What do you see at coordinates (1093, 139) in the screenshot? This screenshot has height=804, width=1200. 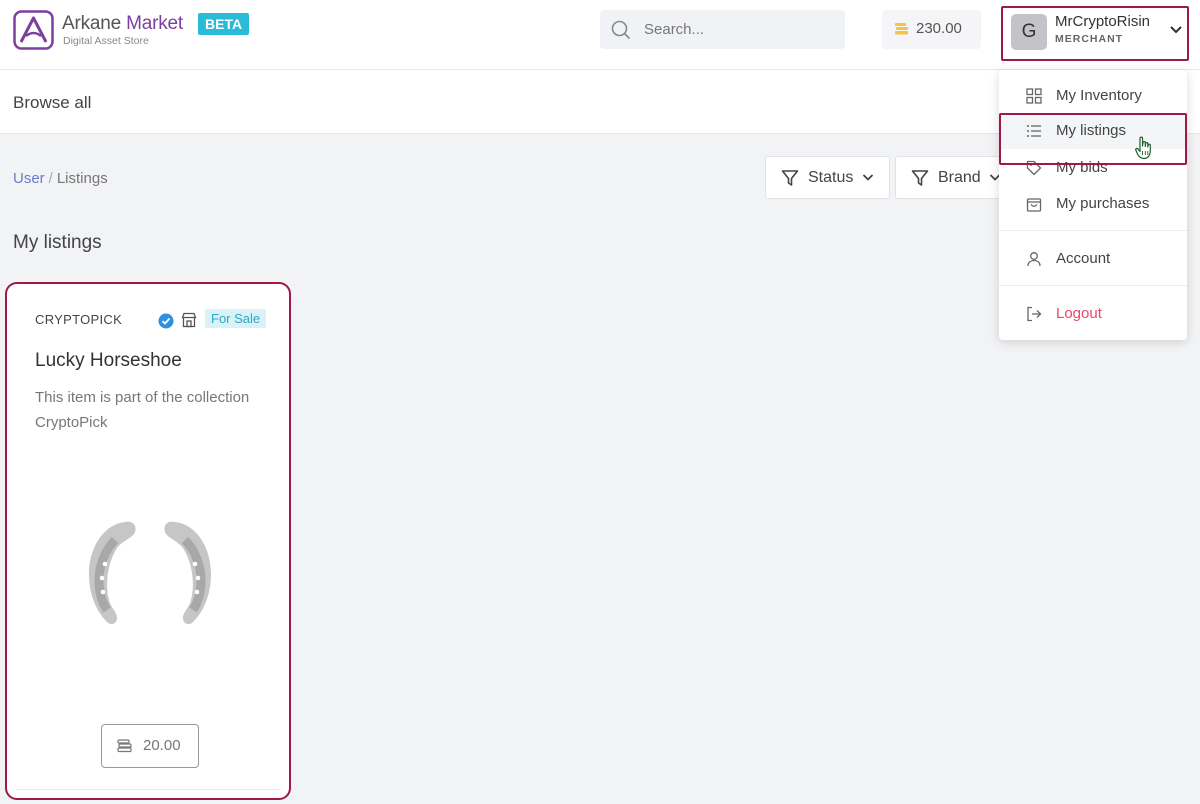 I see `my-listings-highlight-box` at bounding box center [1093, 139].